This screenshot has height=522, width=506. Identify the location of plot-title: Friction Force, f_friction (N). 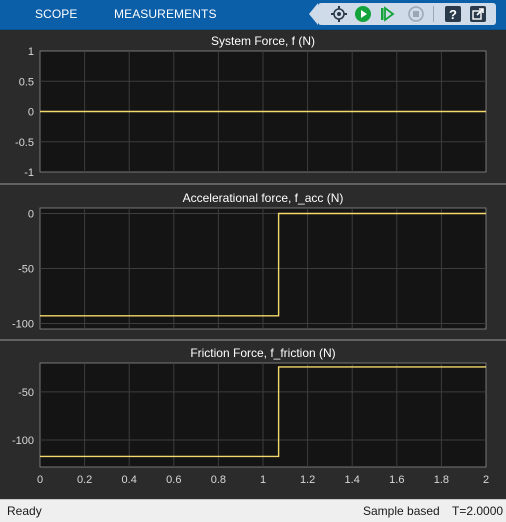
(262, 353).